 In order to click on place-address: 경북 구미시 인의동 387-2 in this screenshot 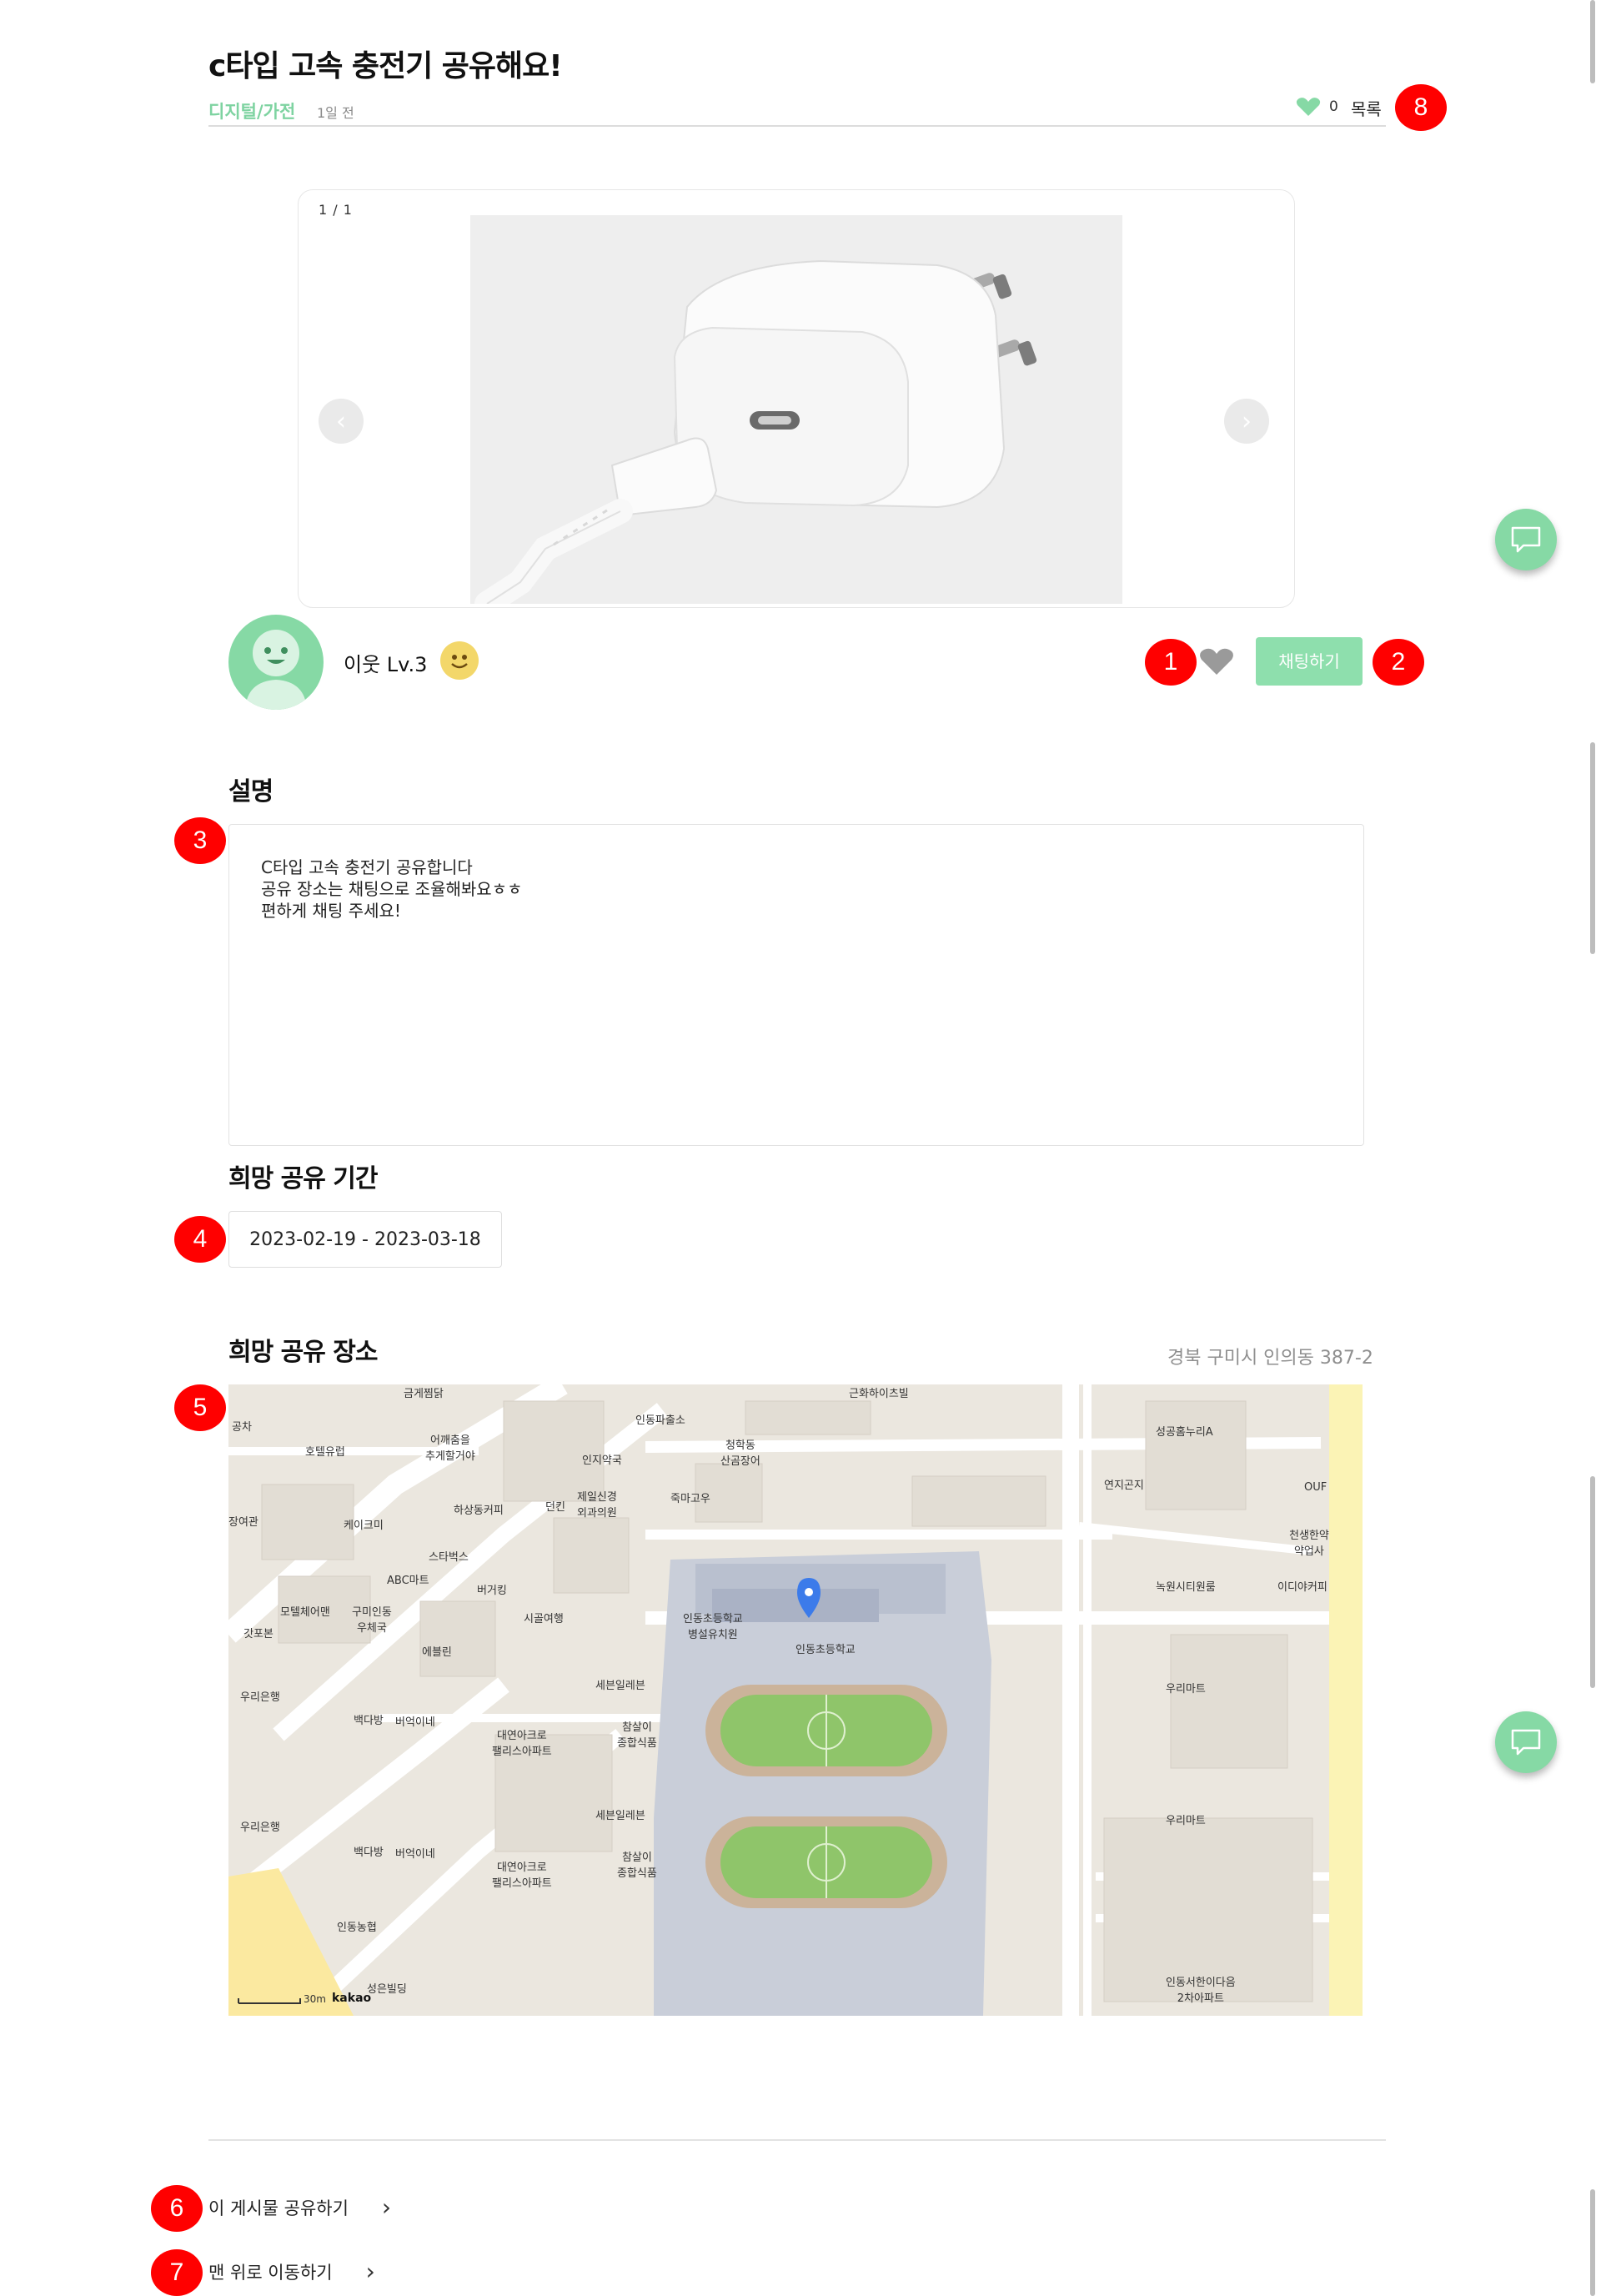, I will do `click(1270, 1358)`.